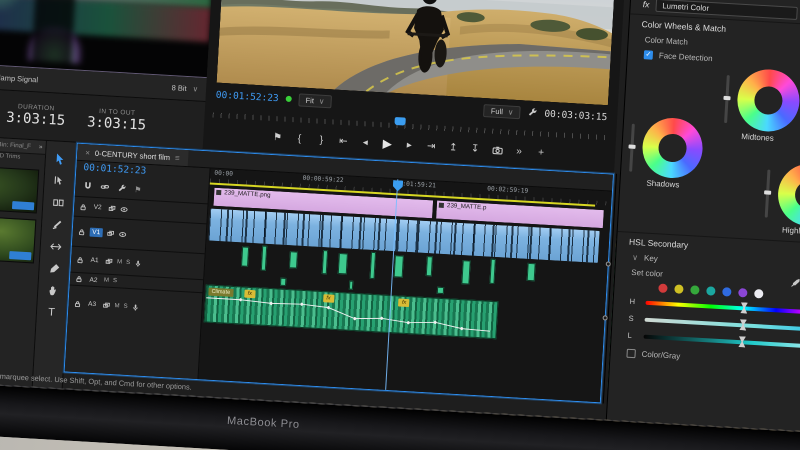 The height and width of the screenshot is (450, 800). Describe the element at coordinates (632, 147) in the screenshot. I see `shadows-luma-slider` at that location.